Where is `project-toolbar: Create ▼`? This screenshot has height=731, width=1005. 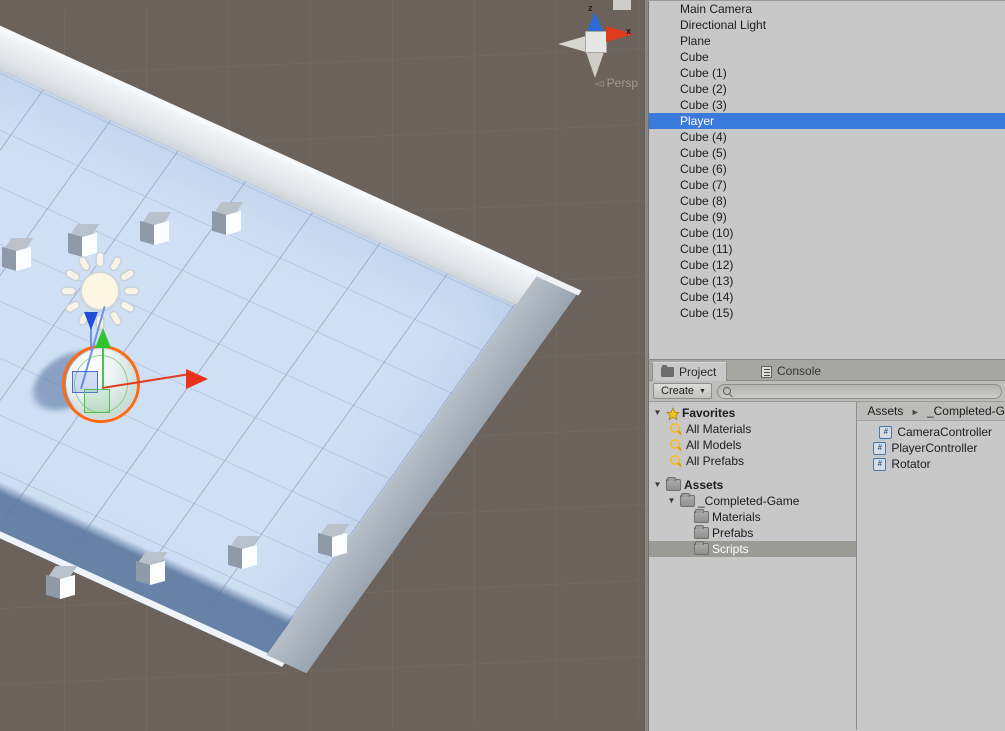 project-toolbar: Create ▼ is located at coordinates (827, 391).